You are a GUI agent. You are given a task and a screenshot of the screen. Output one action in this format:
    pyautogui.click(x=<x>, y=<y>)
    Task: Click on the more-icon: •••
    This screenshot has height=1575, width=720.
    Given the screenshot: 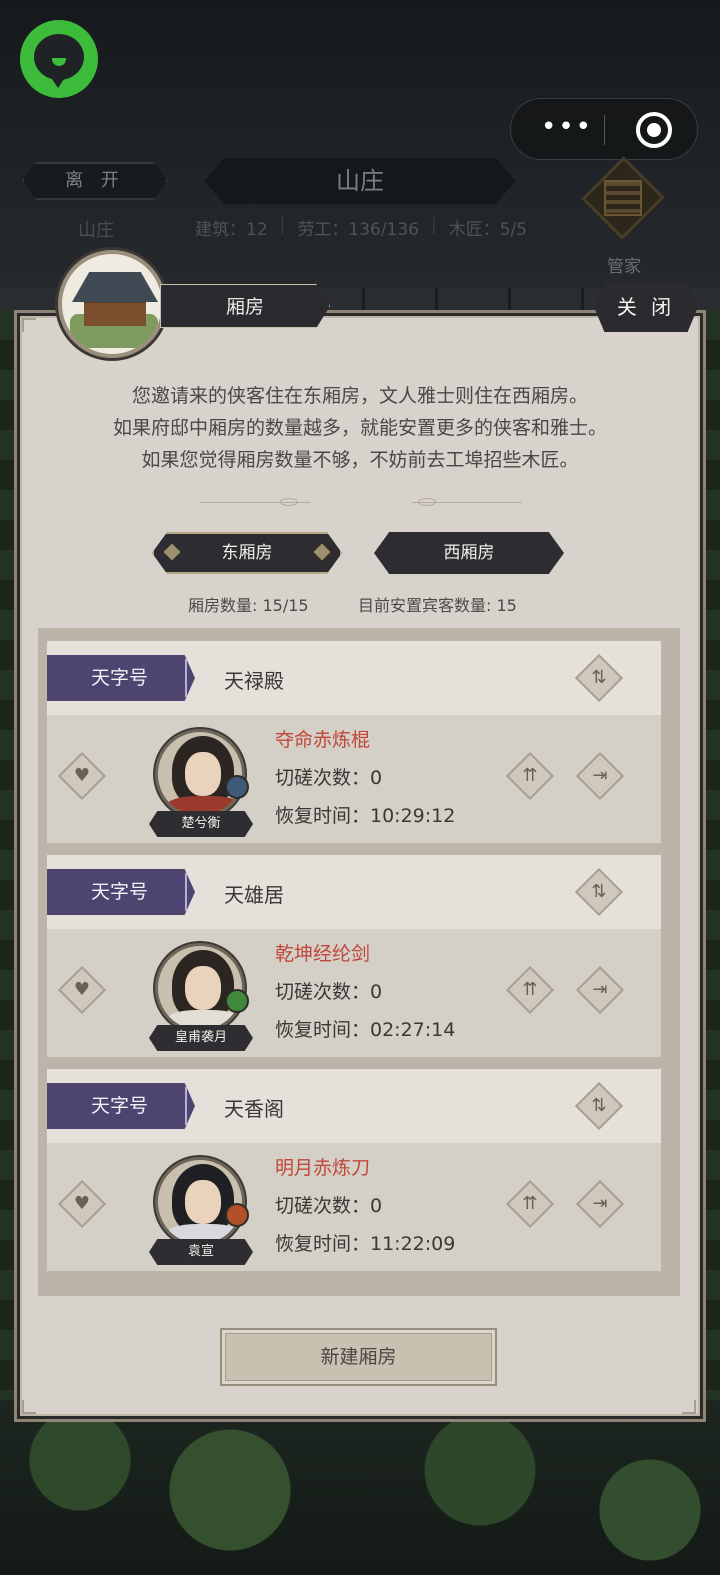 What is the action you would take?
    pyautogui.click(x=567, y=128)
    